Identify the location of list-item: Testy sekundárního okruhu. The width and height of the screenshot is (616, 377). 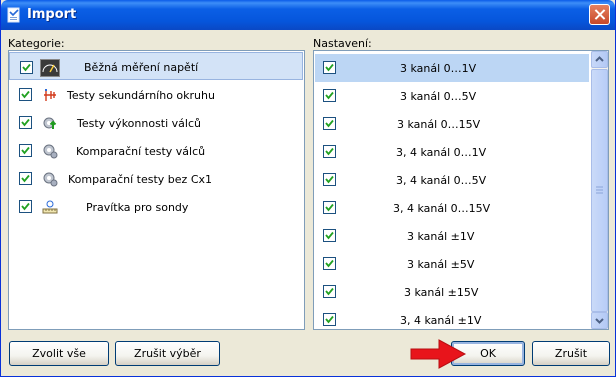
(156, 95).